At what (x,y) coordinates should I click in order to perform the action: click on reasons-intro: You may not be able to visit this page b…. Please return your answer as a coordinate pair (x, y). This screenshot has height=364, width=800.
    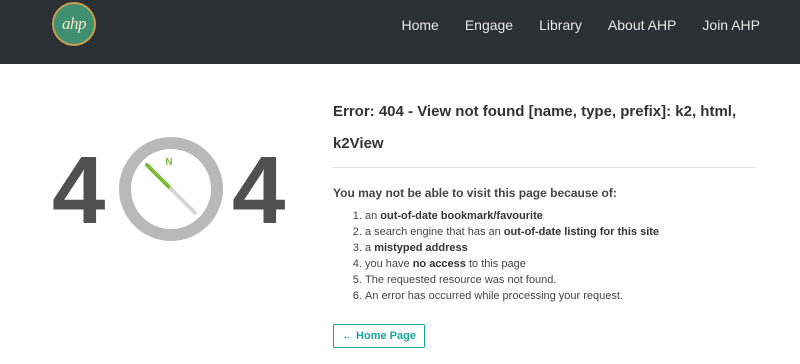
    Looking at the image, I should click on (475, 193).